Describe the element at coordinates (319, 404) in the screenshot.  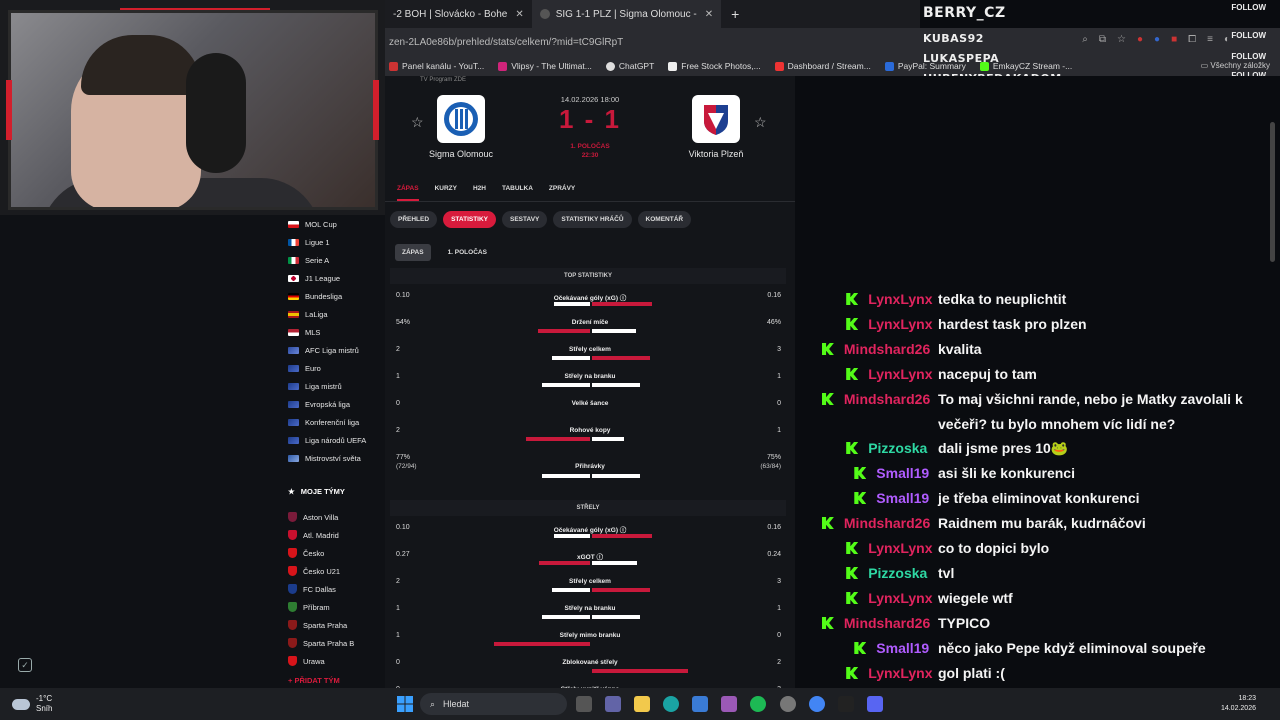
I see `league-item: Evropská liga` at that location.